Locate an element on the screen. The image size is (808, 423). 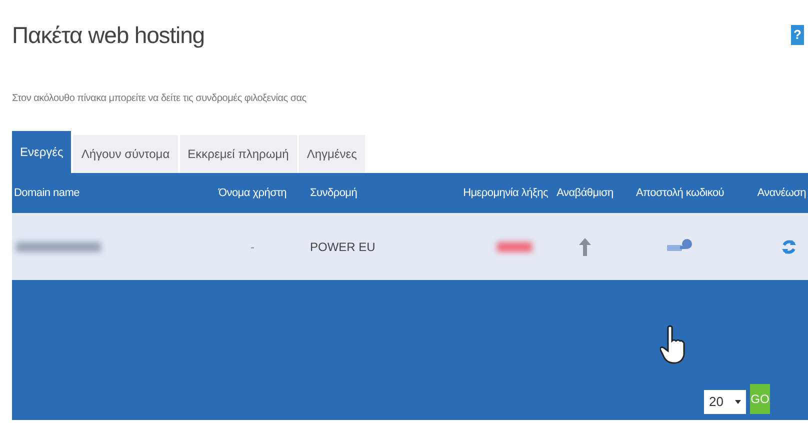
help-button: ? is located at coordinates (797, 35).